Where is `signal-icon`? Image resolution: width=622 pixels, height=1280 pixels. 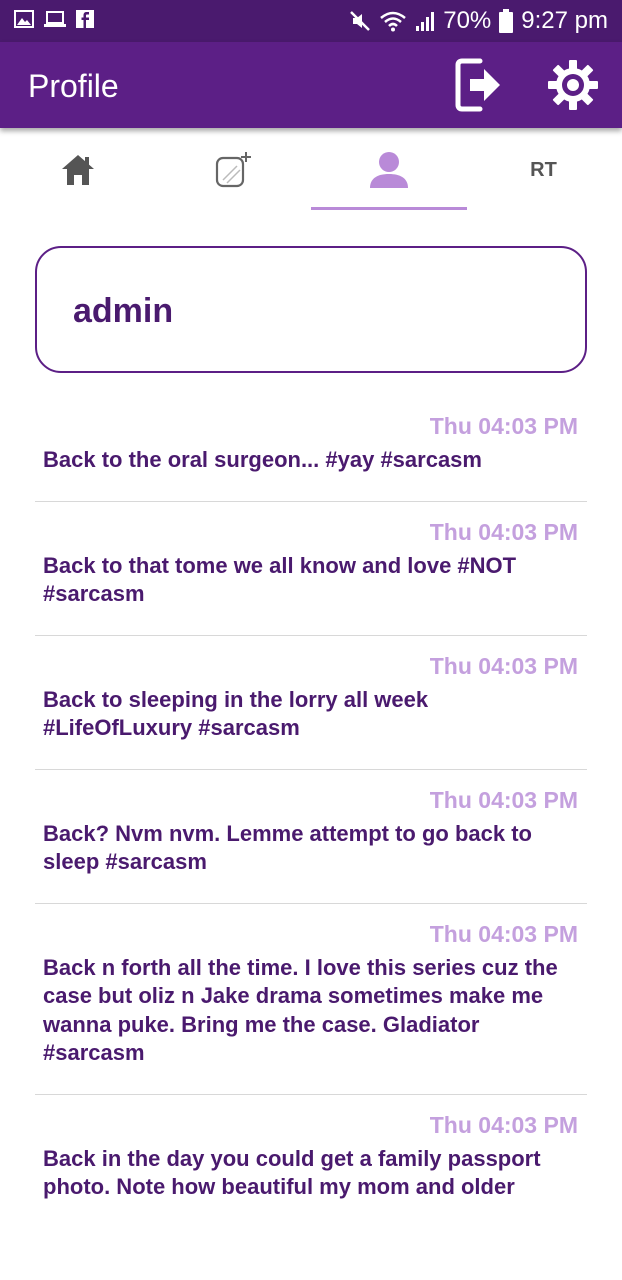
signal-icon is located at coordinates (425, 21).